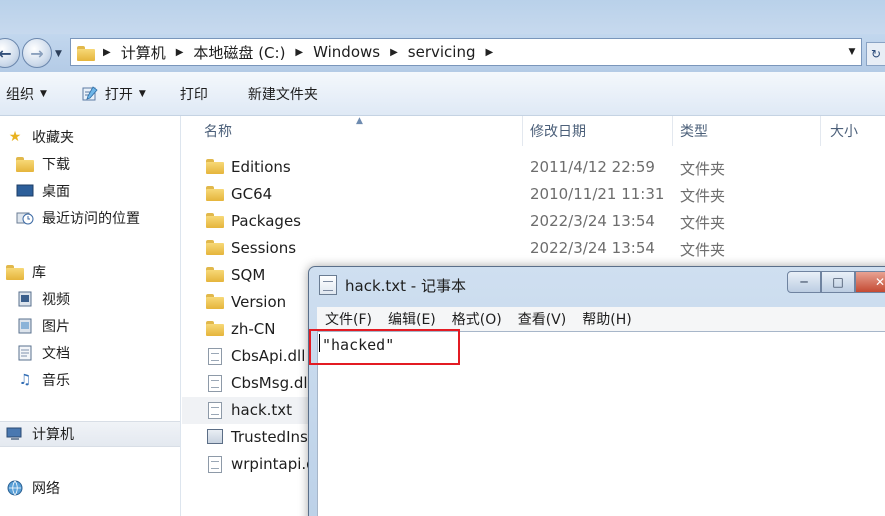 The image size is (885, 516). Describe the element at coordinates (283, 93) in the screenshot. I see `new-folder-button: 新建文件夹` at that location.